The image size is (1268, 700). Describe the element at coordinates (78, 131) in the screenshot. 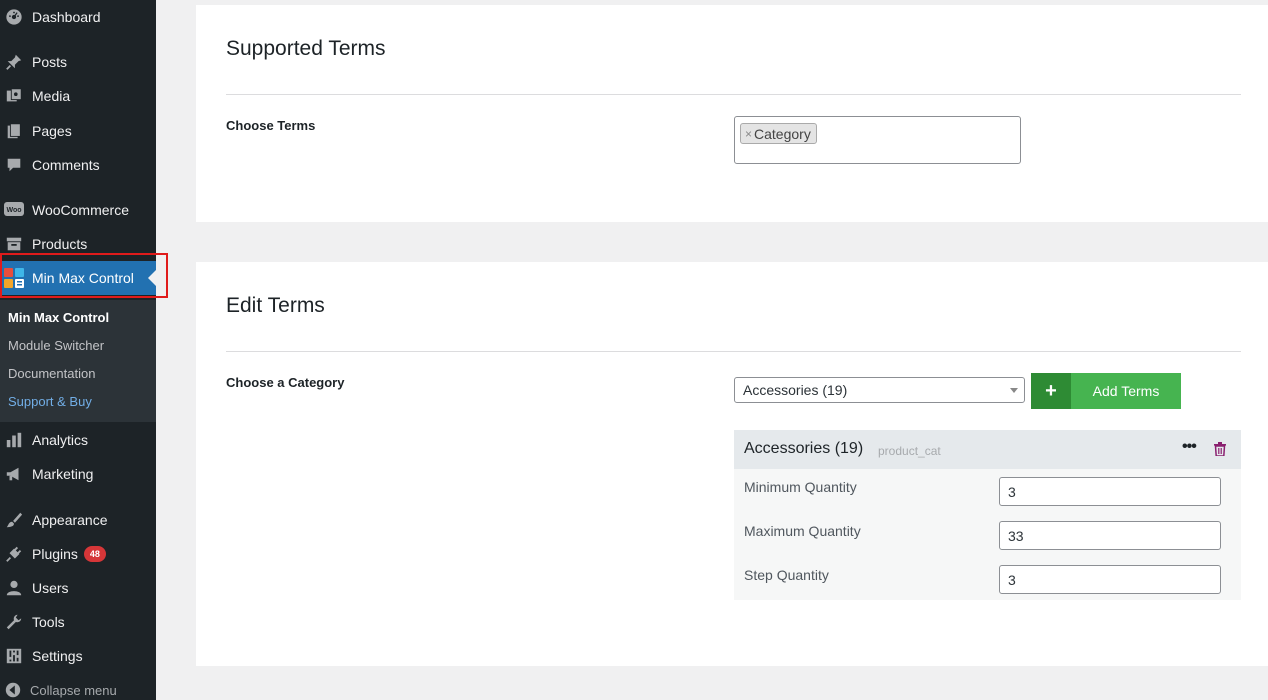

I see `menu-item-pages: Pages` at that location.